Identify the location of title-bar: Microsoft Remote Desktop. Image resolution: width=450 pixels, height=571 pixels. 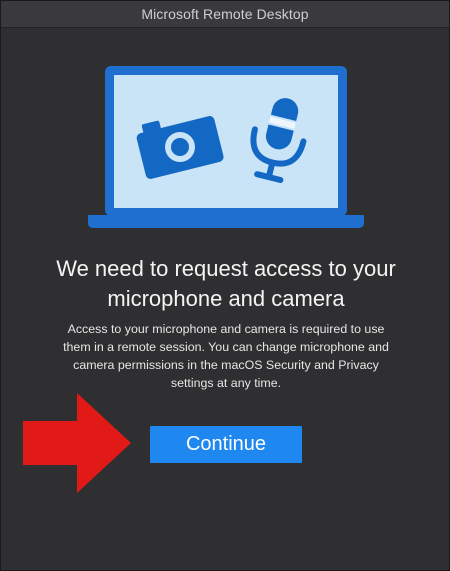
(225, 14).